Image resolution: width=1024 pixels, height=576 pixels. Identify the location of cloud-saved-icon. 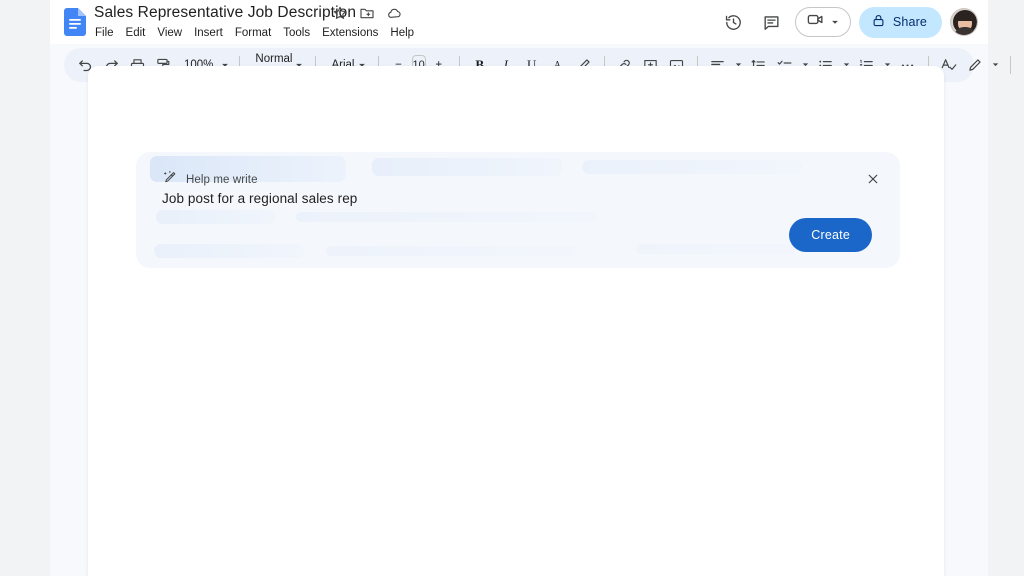
(394, 13).